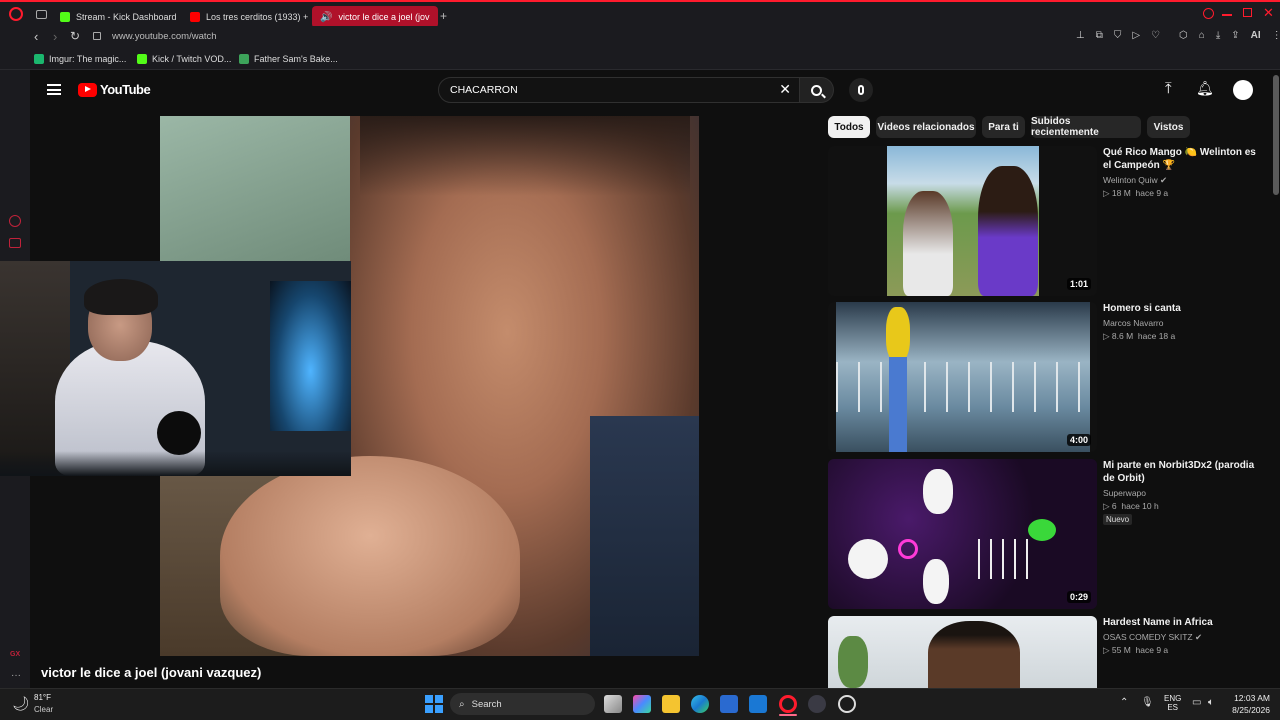  I want to click on tray-chevron-icon: ⌃, so click(1124, 702).